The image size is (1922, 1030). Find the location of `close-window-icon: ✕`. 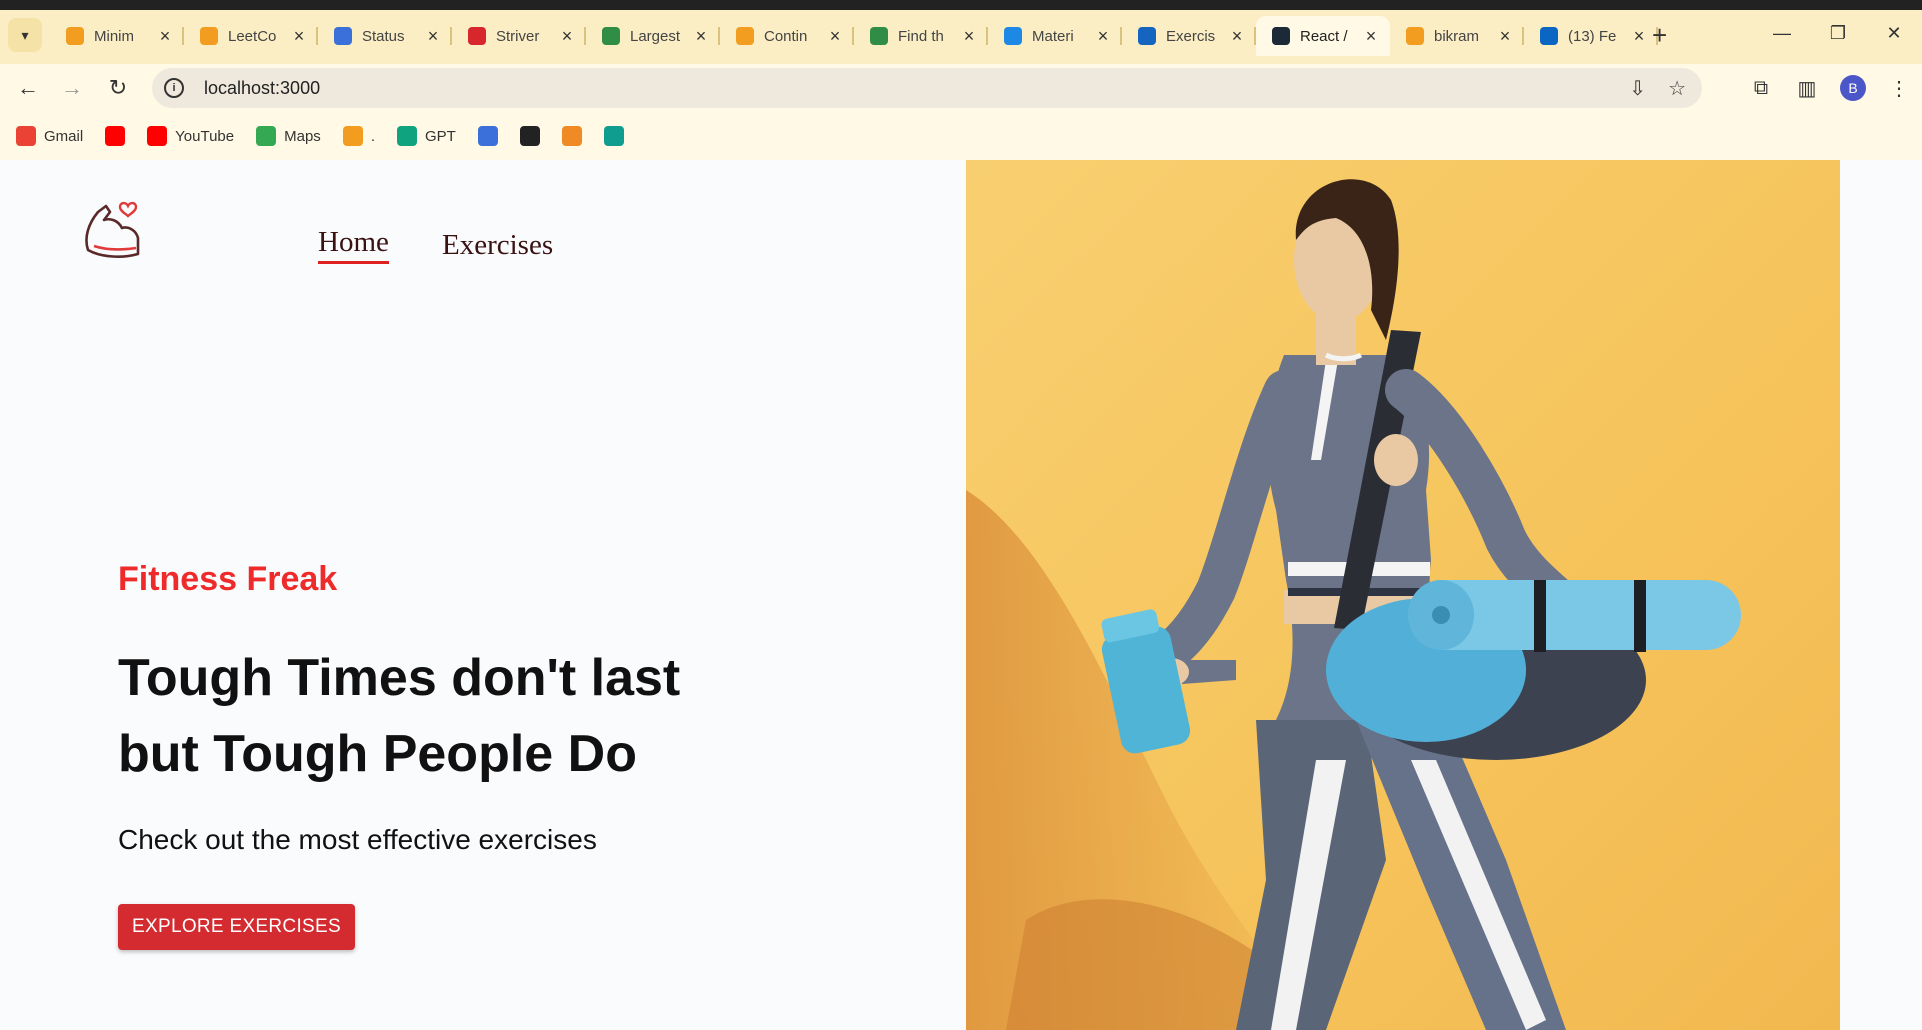

close-window-icon: ✕ is located at coordinates (1894, 33).